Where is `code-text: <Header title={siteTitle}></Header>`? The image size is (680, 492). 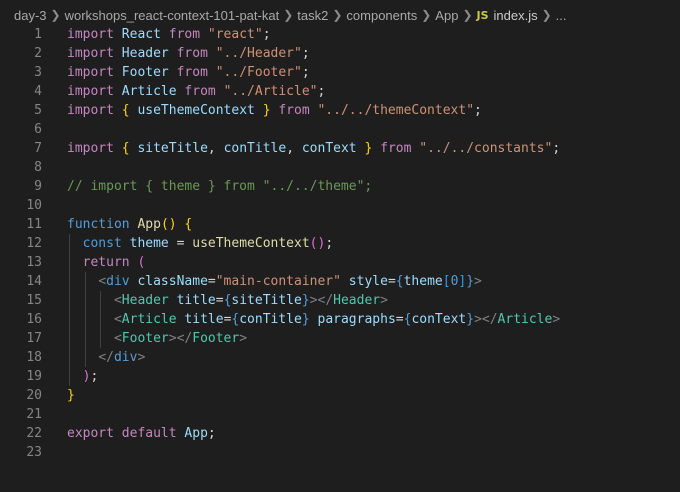 code-text: <Header title={siteTitle}></Header> is located at coordinates (227, 300).